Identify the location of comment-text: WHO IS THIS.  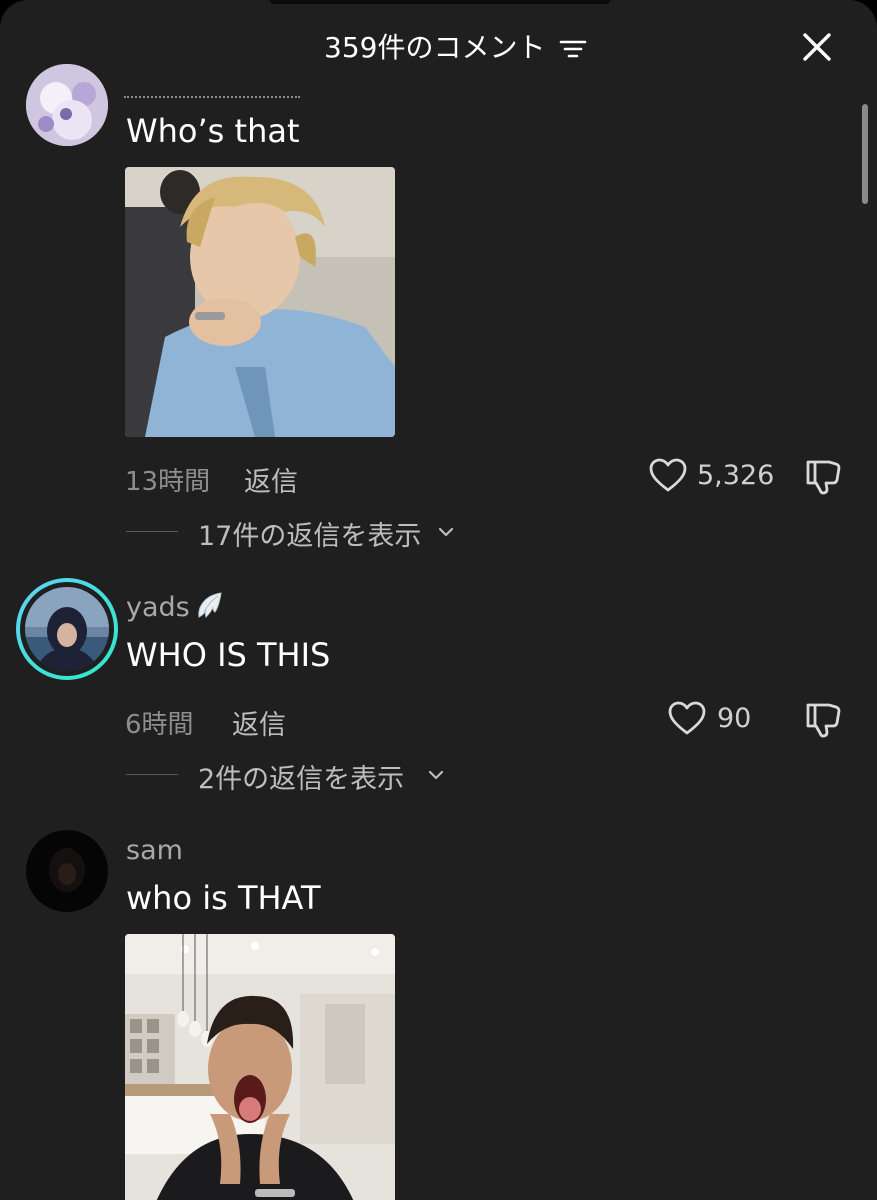
(228, 655).